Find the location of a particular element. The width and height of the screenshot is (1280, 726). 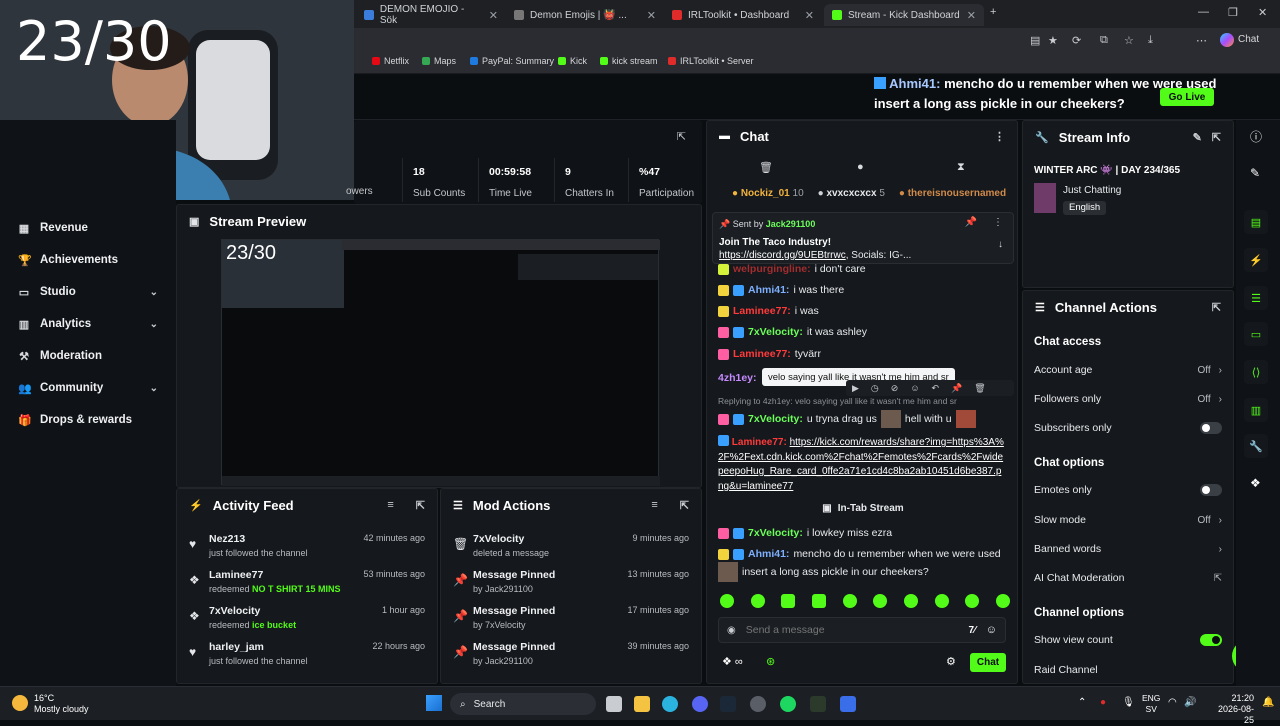

ai-moderation-row: AI Chat Moderation ⇱ is located at coordinates (1128, 578).